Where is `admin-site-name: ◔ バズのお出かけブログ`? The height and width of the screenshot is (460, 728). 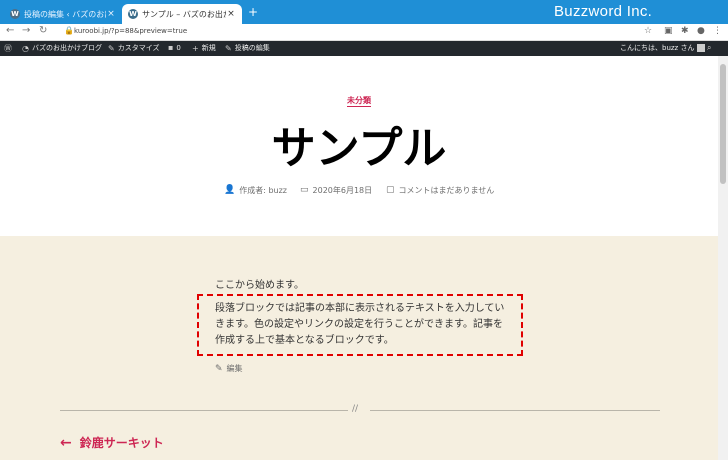 admin-site-name: ◔ バズのお出かけブログ is located at coordinates (62, 48).